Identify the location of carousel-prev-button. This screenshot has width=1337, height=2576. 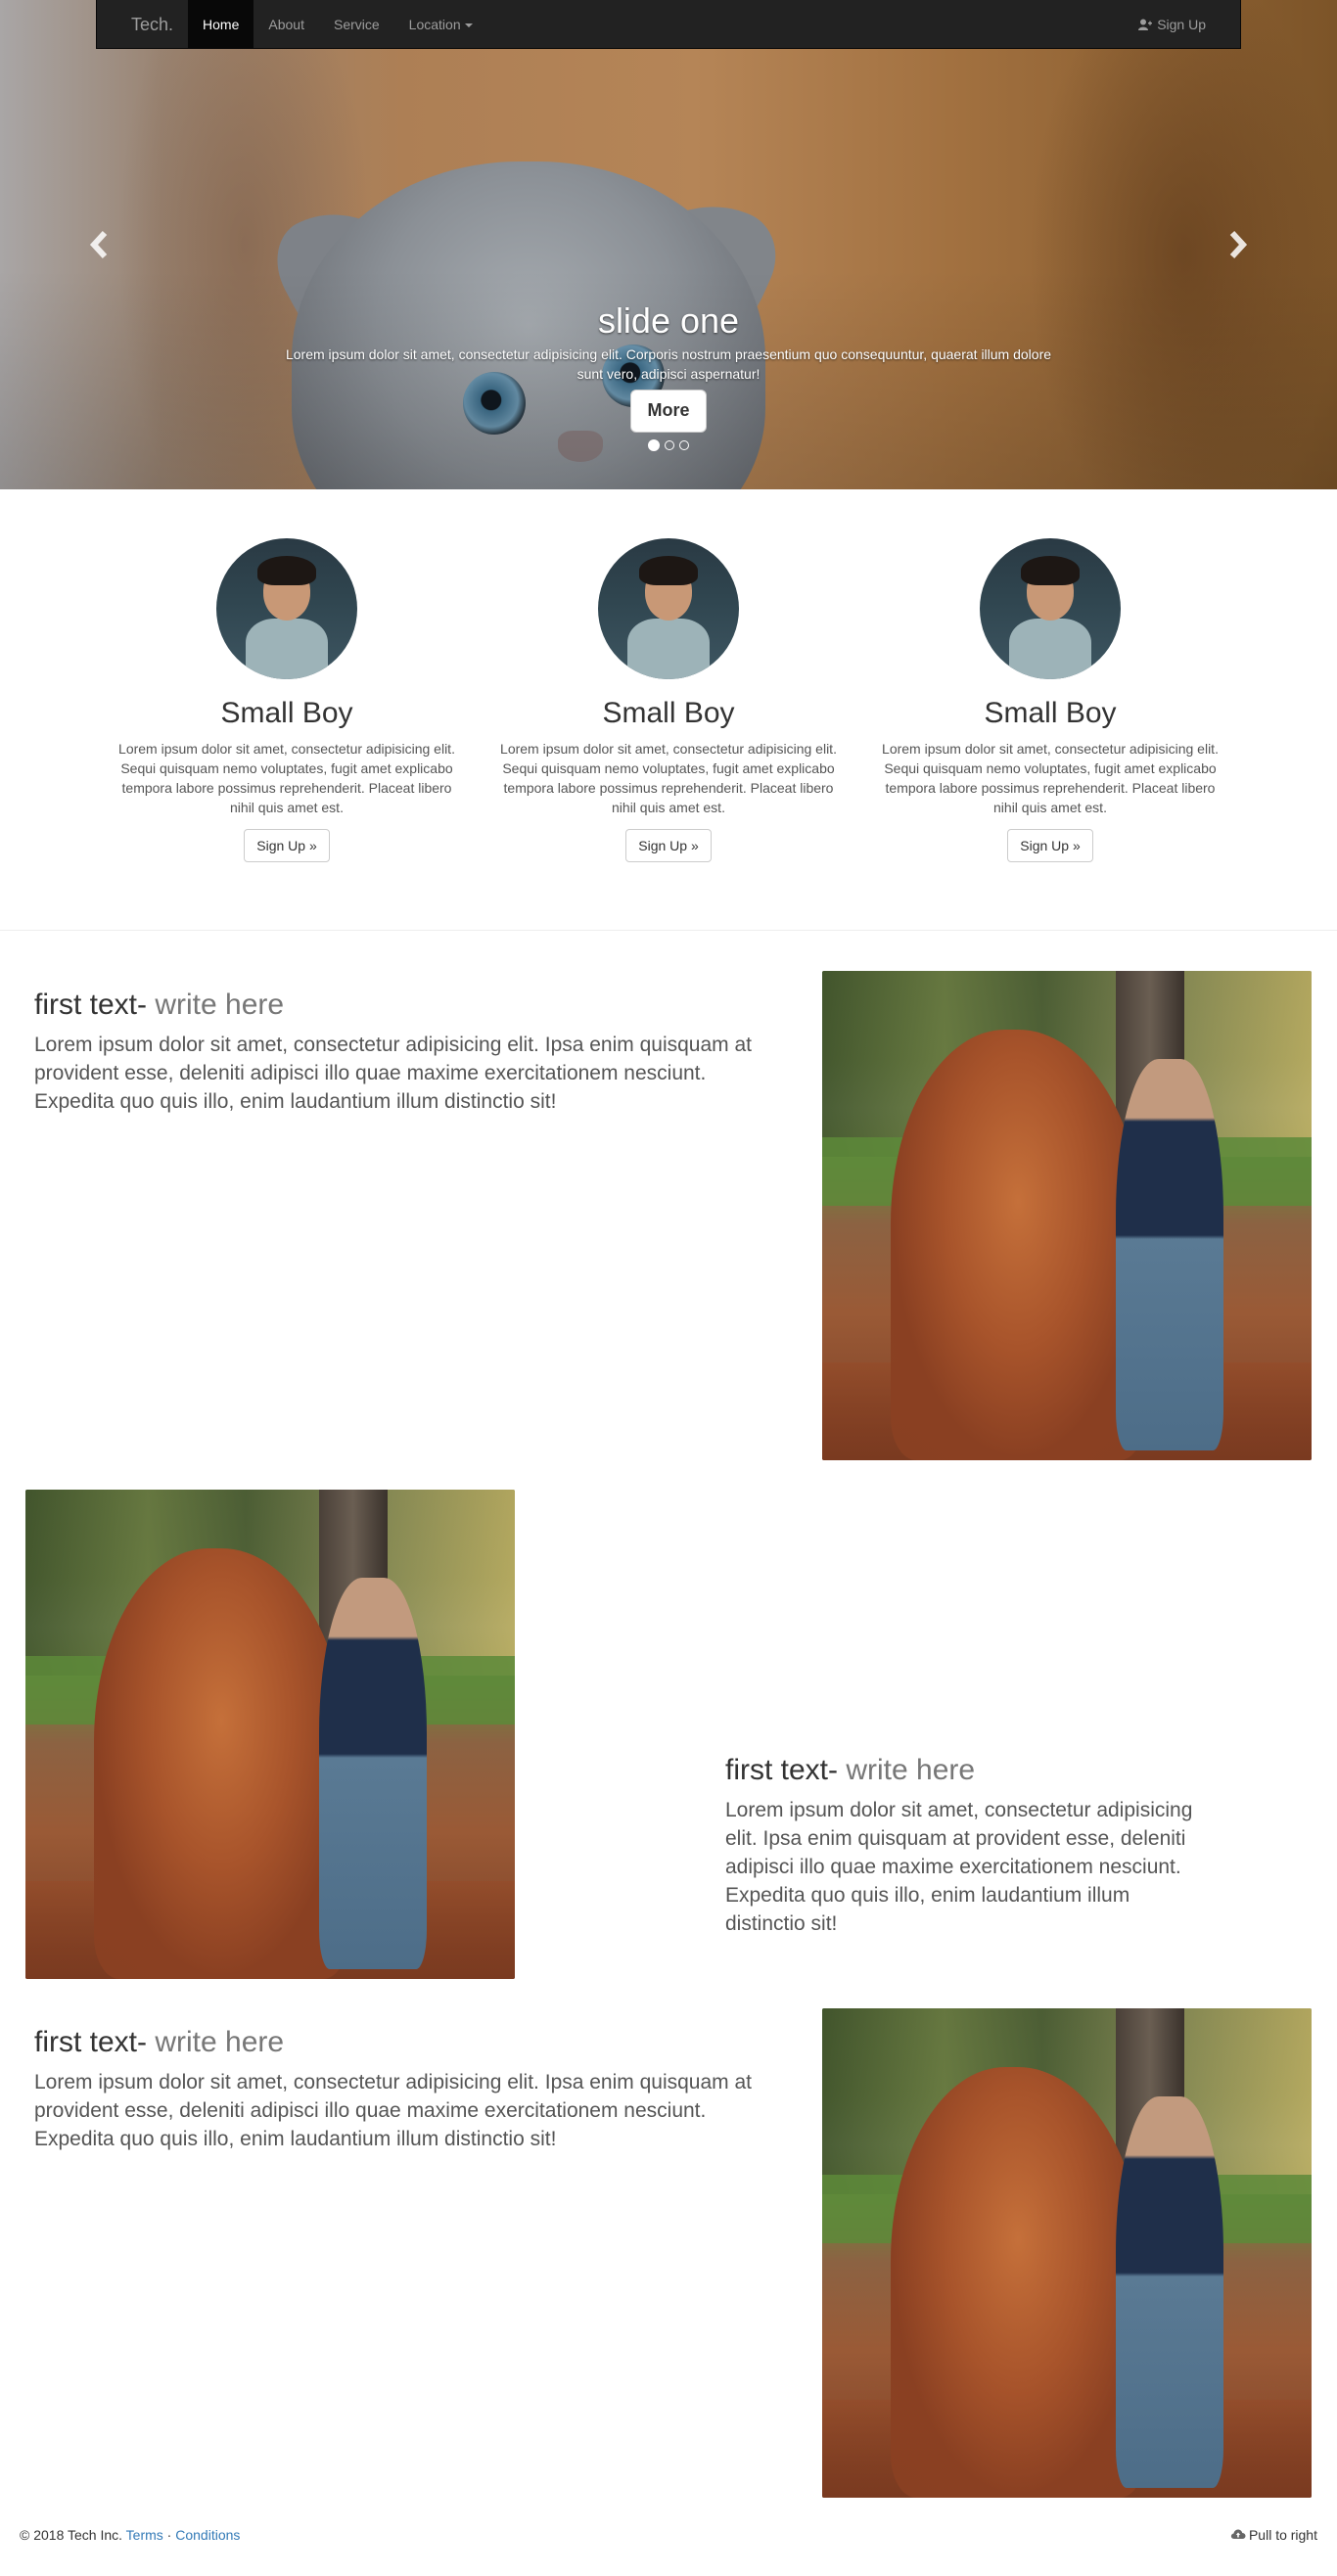
(99, 245).